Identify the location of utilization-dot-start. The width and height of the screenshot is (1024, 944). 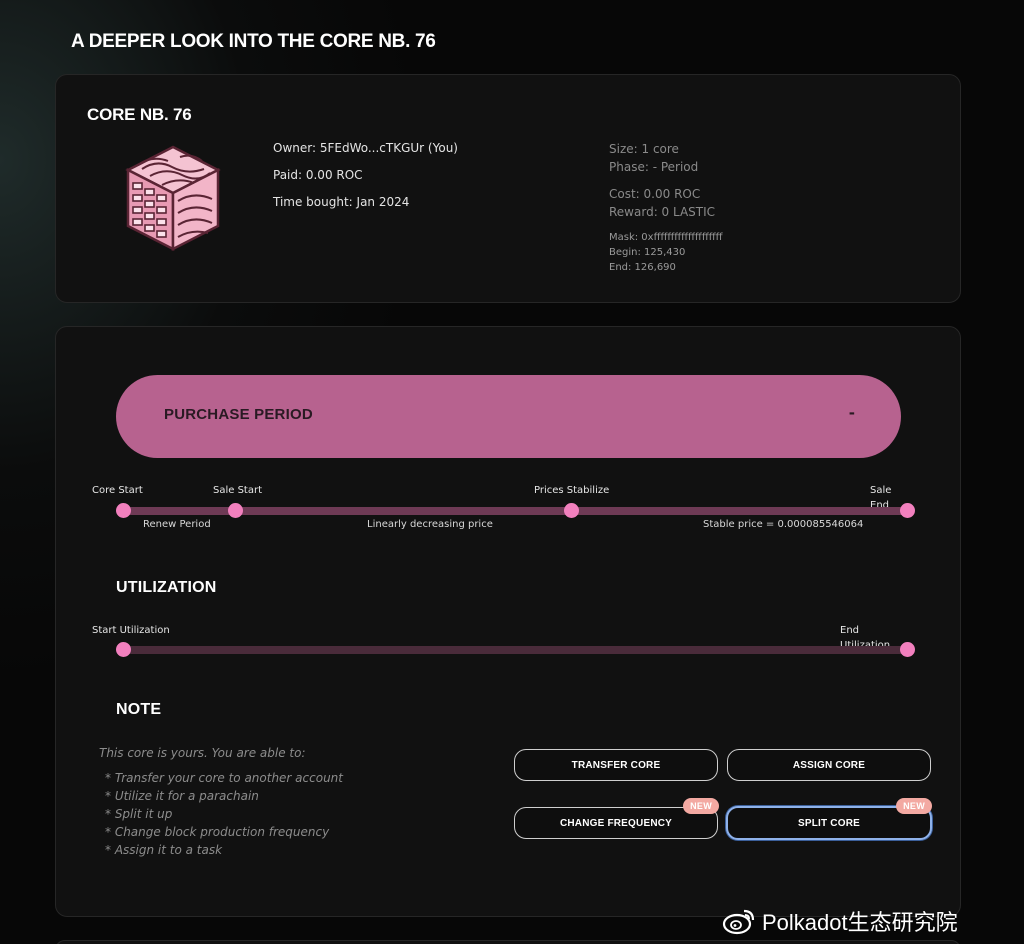
(123, 649).